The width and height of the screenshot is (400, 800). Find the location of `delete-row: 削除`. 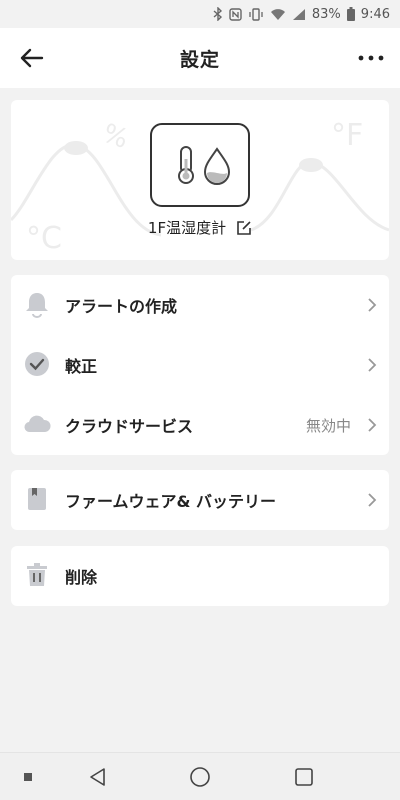

delete-row: 削除 is located at coordinates (200, 576).